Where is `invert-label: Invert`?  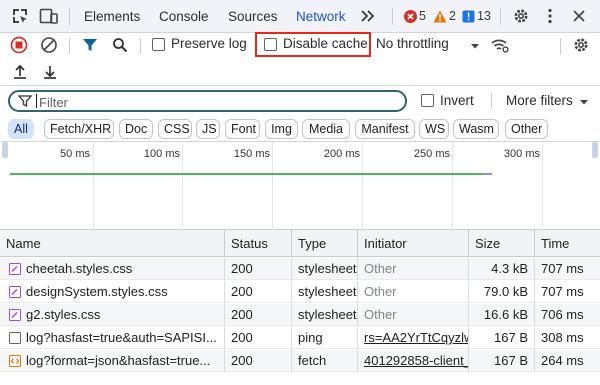 invert-label: Invert is located at coordinates (457, 100).